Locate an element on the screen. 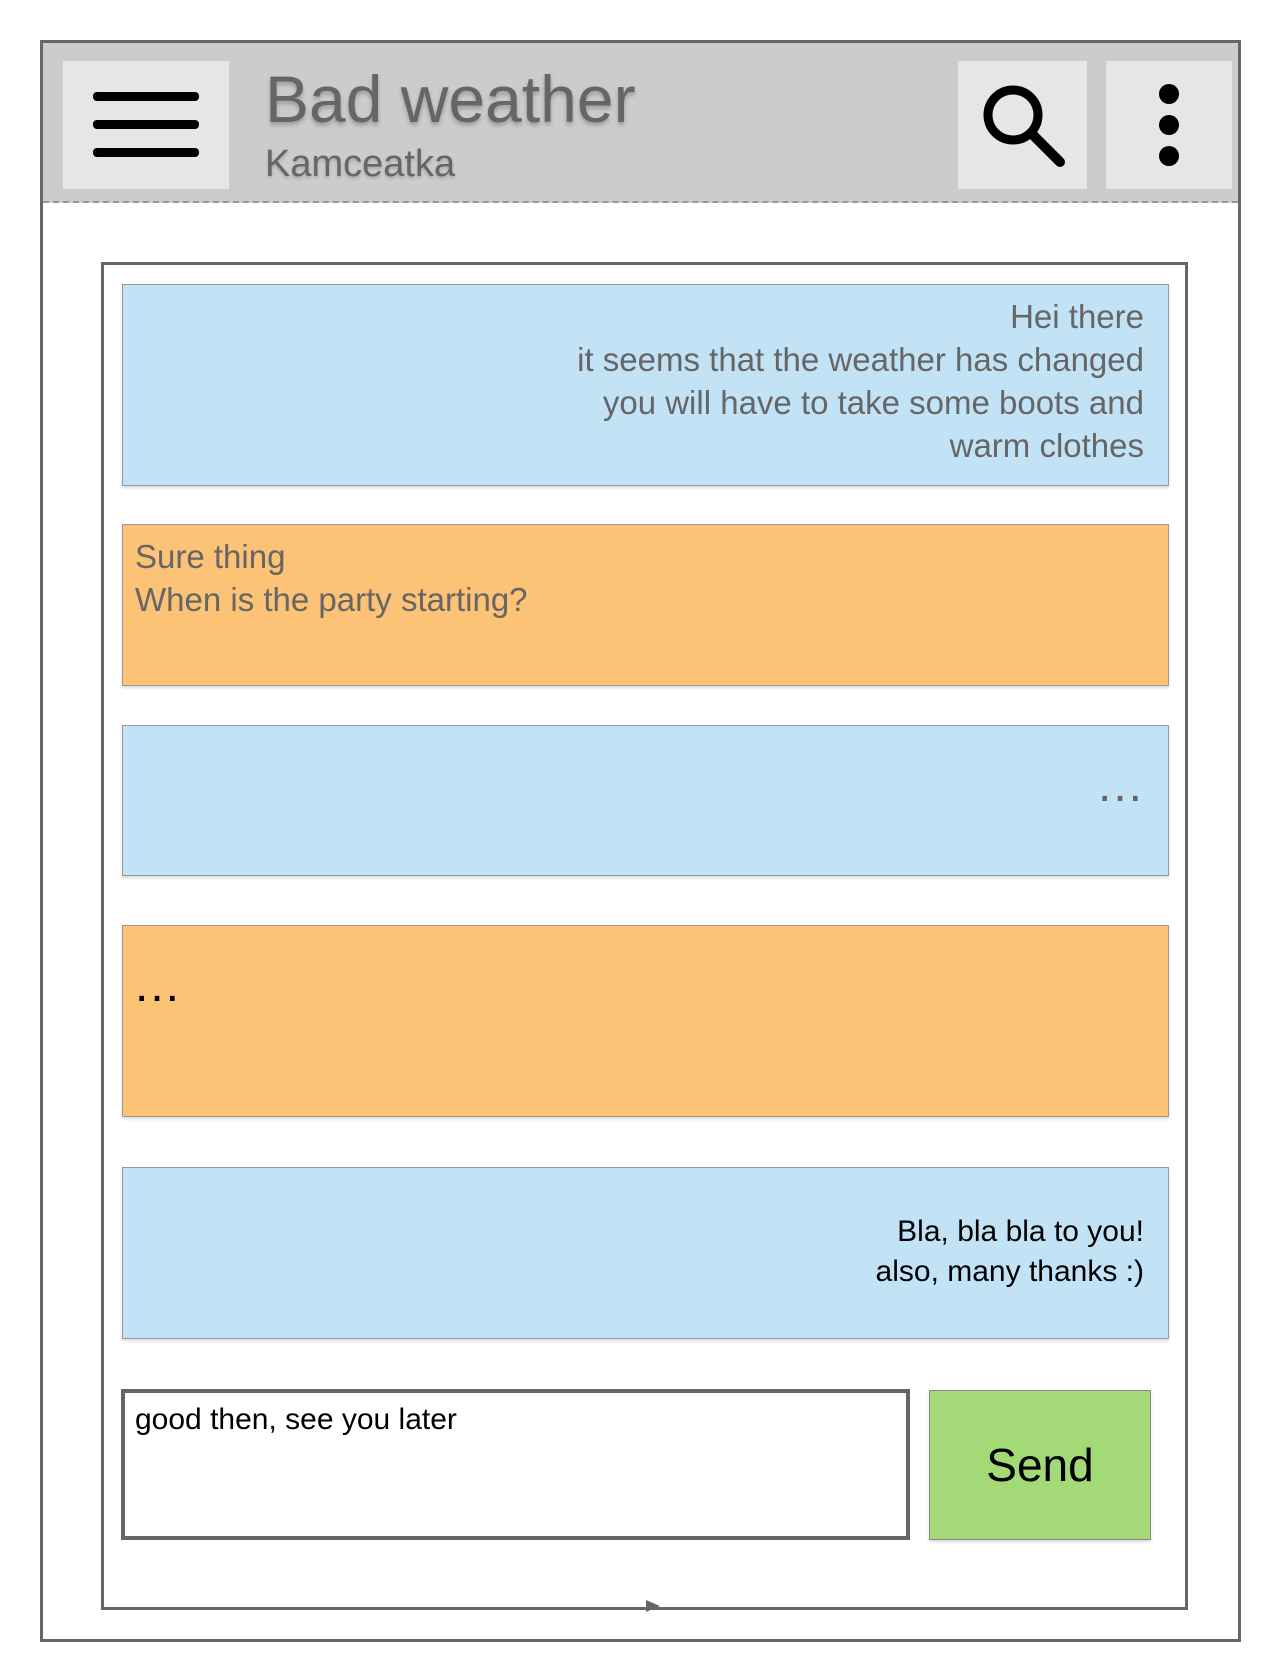 This screenshot has width=1280, height=1680. more-options-button is located at coordinates (1169, 125).